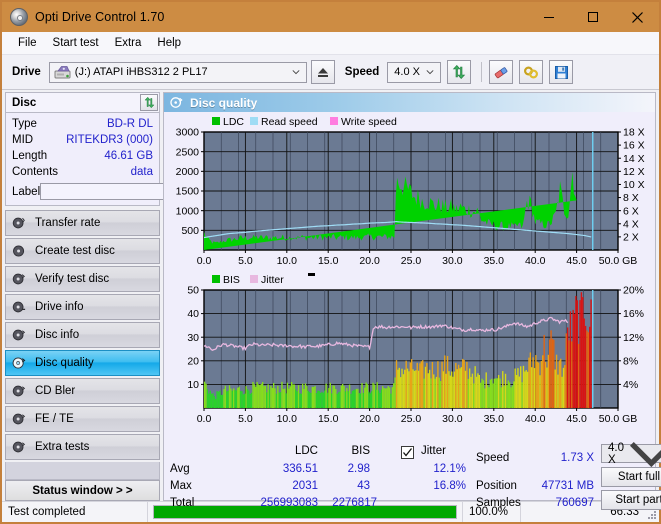 The width and height of the screenshot is (661, 524). Describe the element at coordinates (634, 146) in the screenshot. I see `svg-text: 16 X` at that location.